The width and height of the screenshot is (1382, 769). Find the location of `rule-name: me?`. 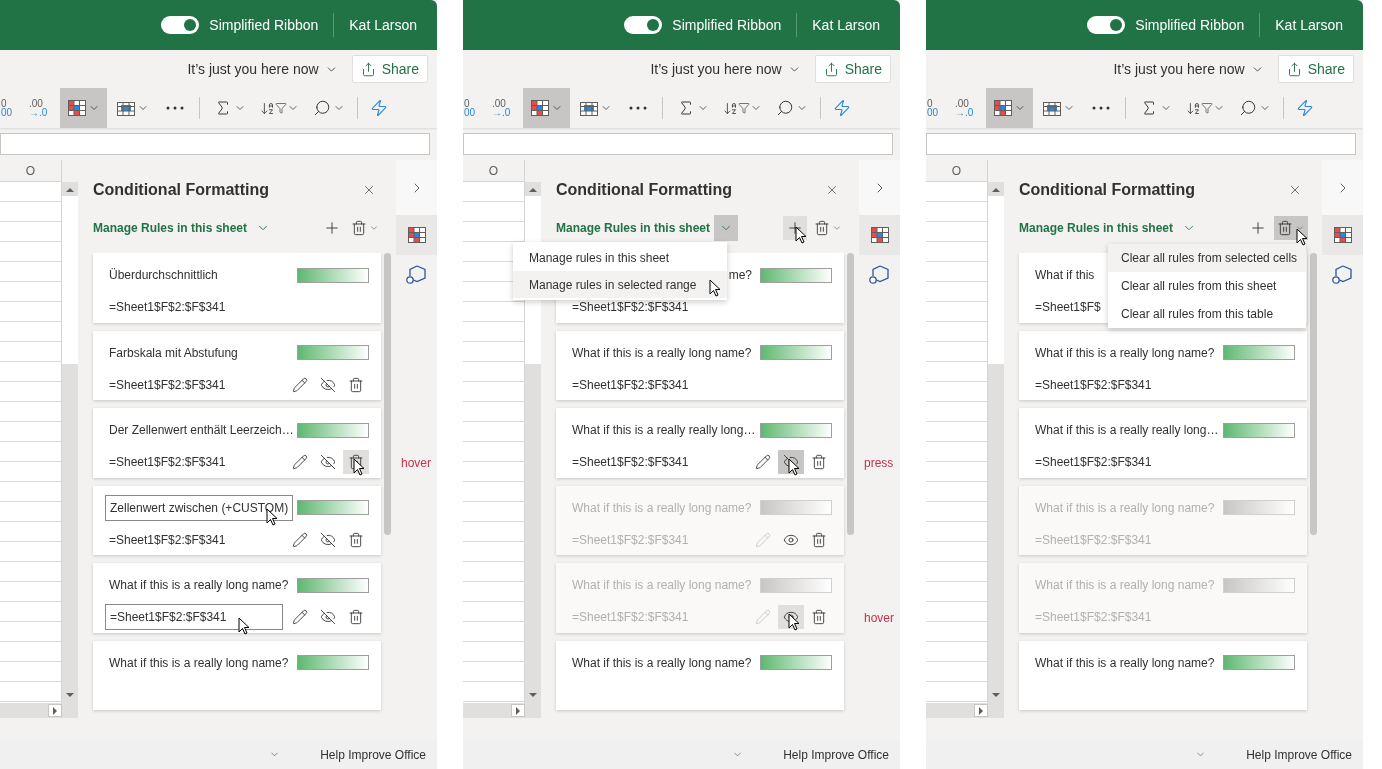

rule-name: me? is located at coordinates (740, 275).